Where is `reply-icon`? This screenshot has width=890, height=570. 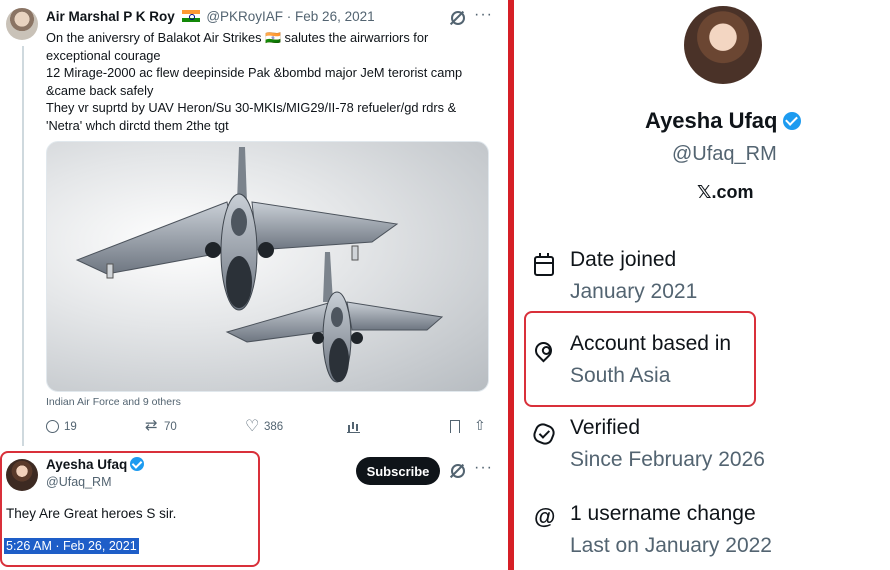 reply-icon is located at coordinates (52, 426).